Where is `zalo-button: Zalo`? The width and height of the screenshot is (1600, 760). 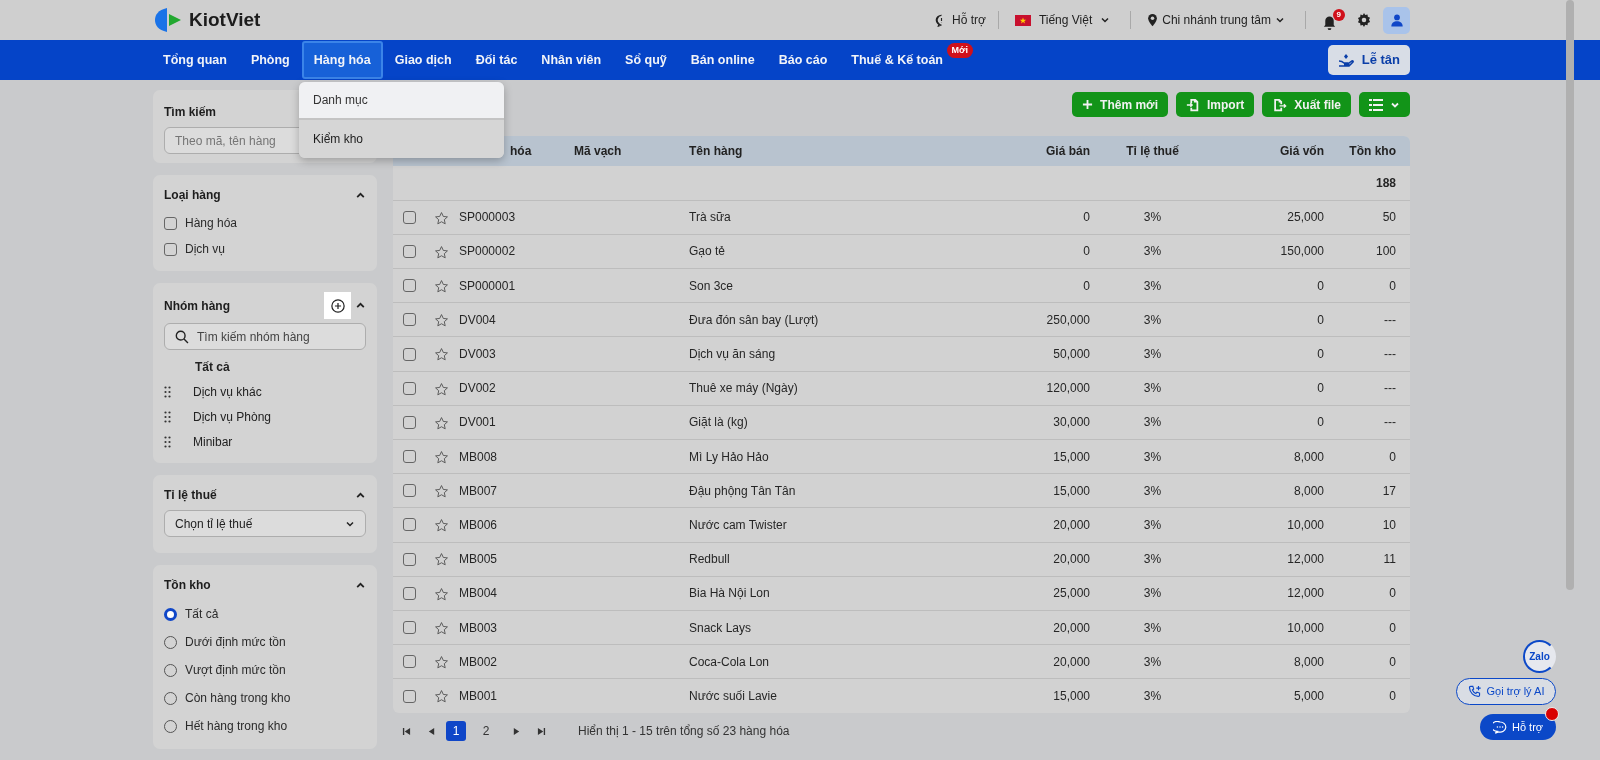 zalo-button: Zalo is located at coordinates (1539, 656).